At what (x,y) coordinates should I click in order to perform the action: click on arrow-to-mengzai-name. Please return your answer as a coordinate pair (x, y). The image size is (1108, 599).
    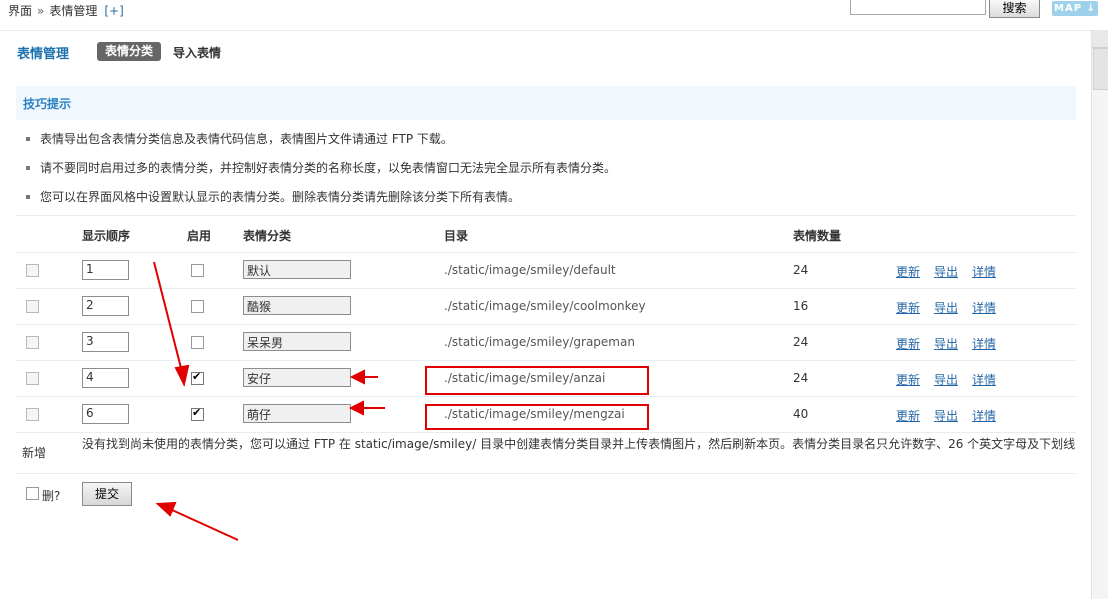
    Looking at the image, I should click on (366, 408).